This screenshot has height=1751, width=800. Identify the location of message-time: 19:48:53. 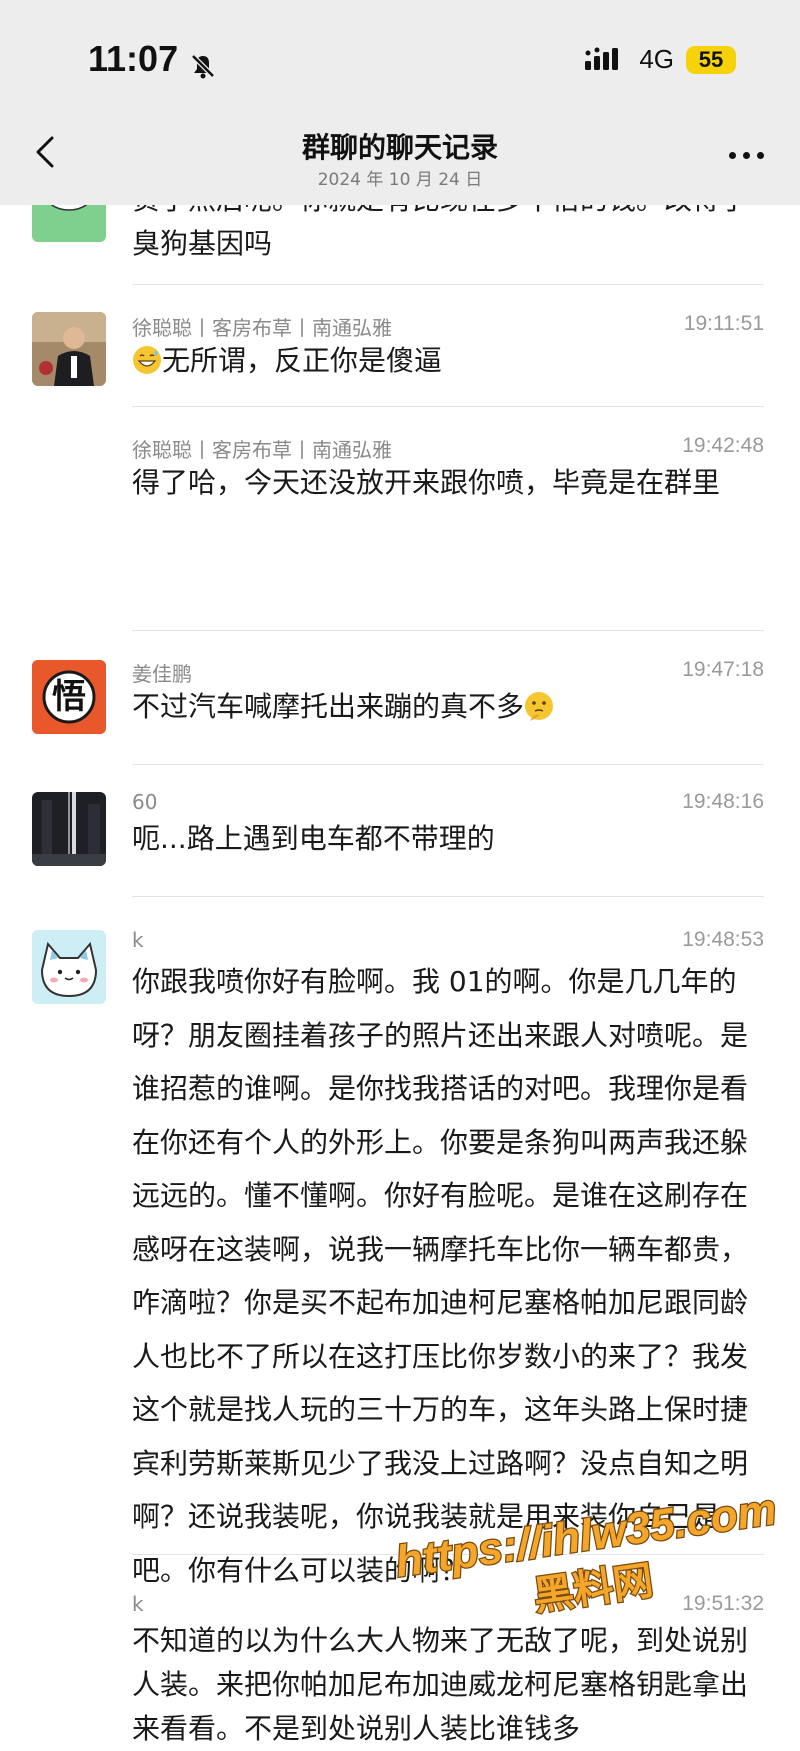
(723, 939).